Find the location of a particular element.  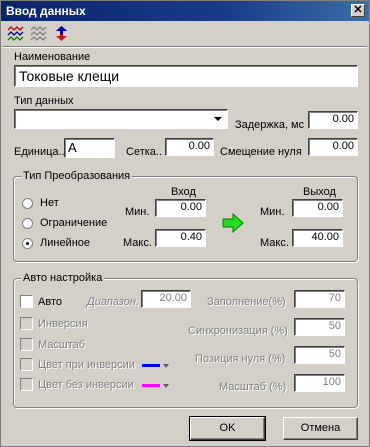

input-header: Вход is located at coordinates (183, 192).